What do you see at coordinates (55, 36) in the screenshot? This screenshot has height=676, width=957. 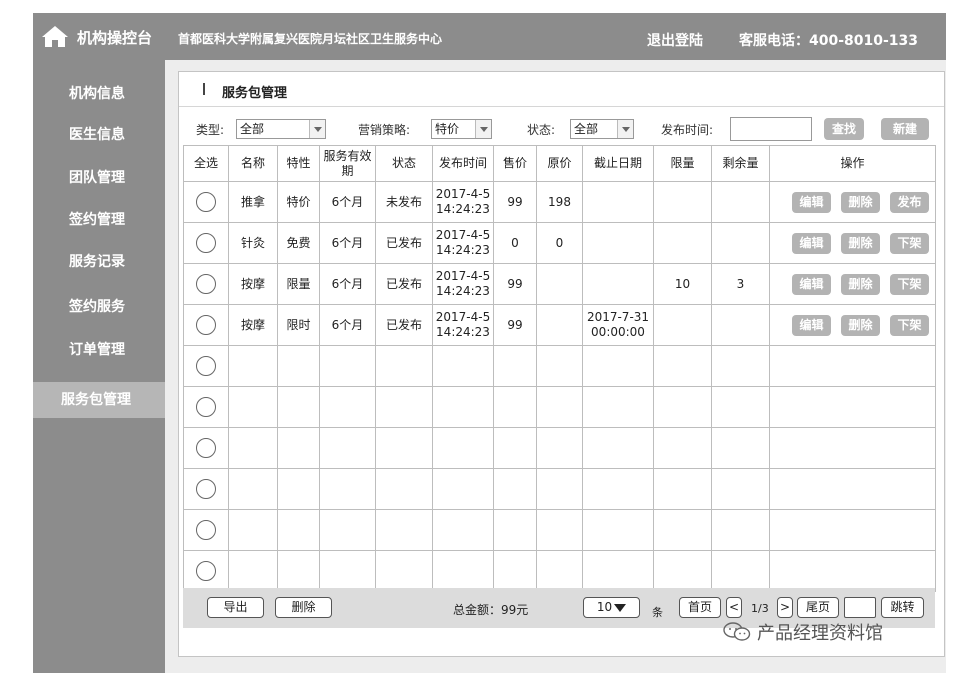 I see `home-icon` at bounding box center [55, 36].